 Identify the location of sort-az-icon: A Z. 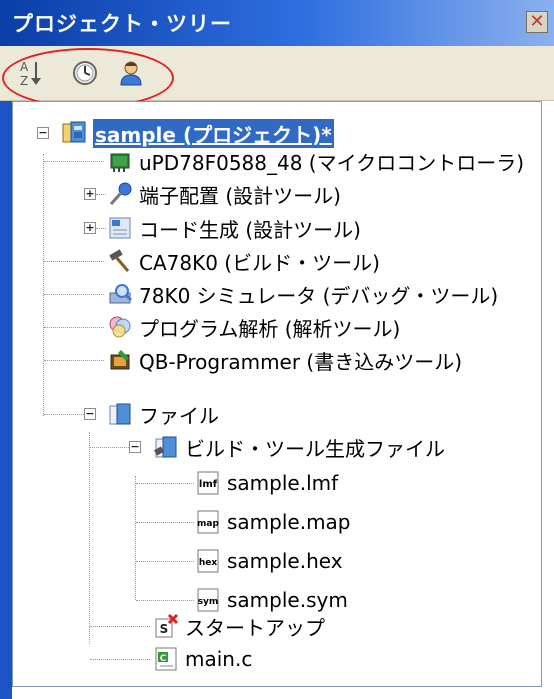
(30, 74).